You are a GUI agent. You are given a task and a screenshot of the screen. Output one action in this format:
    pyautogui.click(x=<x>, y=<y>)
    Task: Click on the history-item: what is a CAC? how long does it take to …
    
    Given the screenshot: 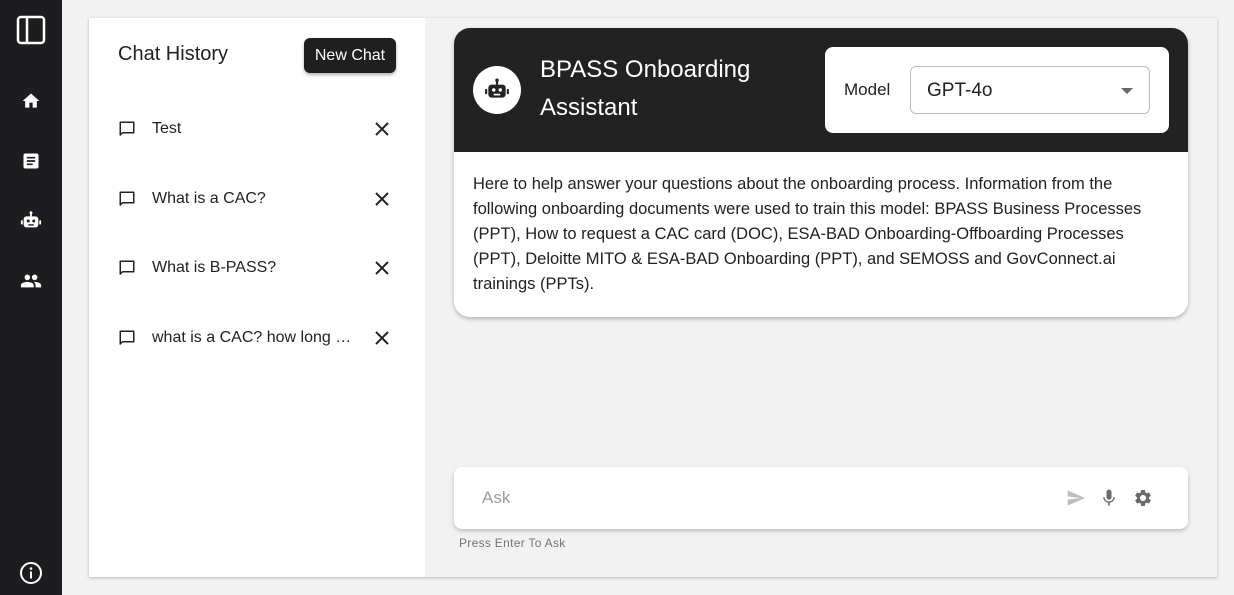 What is the action you would take?
    pyautogui.click(x=258, y=338)
    